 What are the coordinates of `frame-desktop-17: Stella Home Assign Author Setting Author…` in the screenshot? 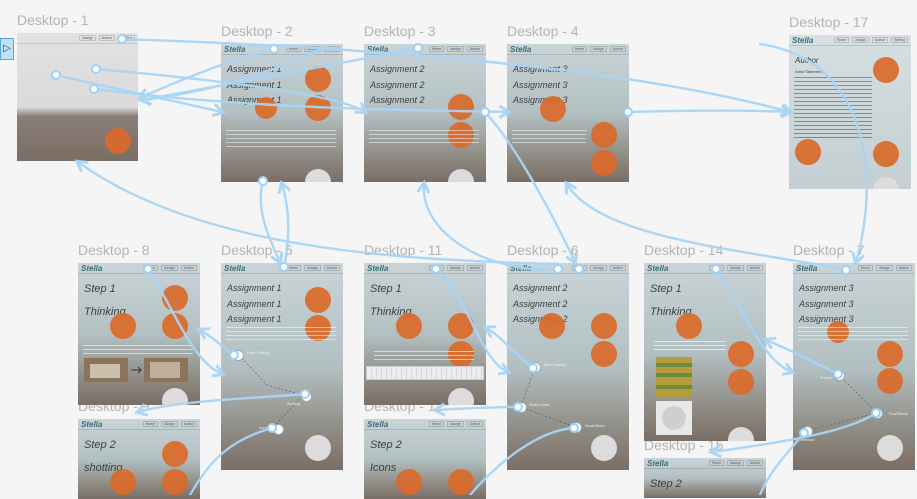 It's located at (850, 112).